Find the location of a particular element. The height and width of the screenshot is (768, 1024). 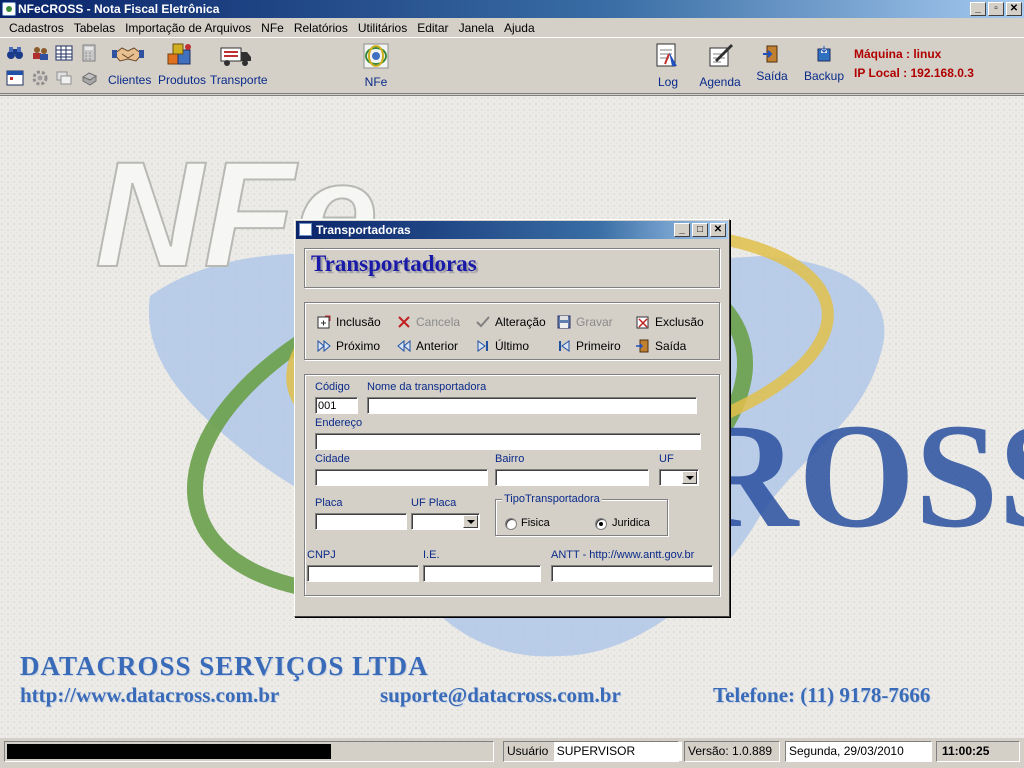

proximo-button: Próximo is located at coordinates (348, 346).